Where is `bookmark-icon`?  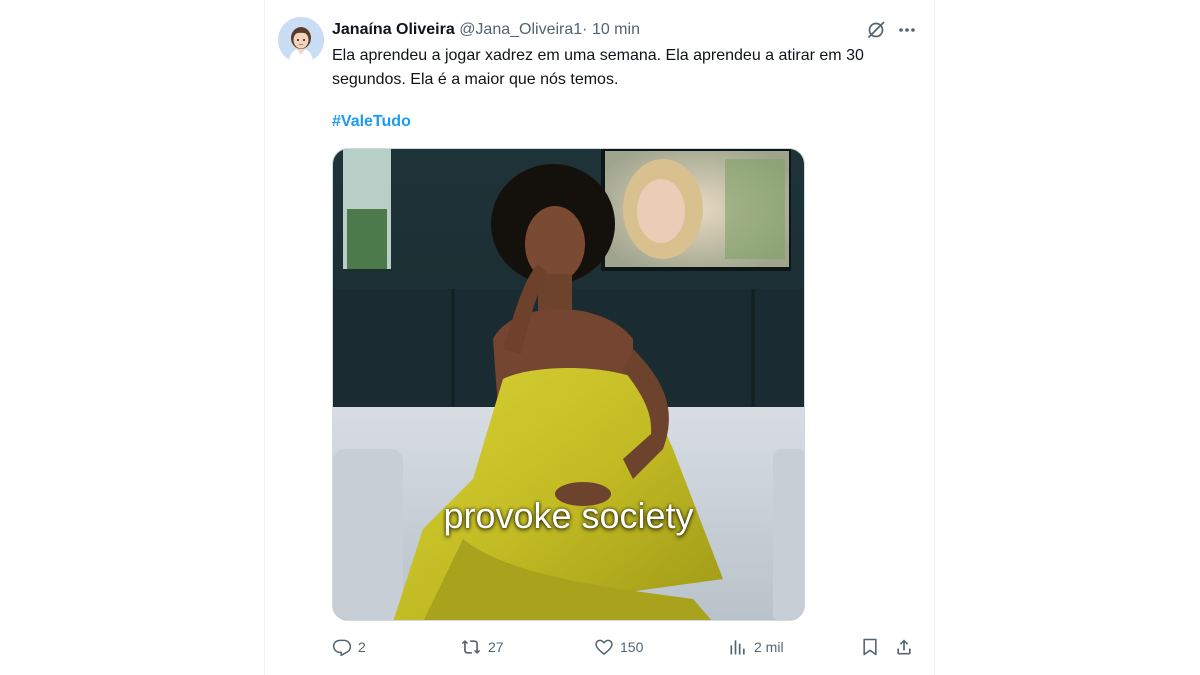
bookmark-icon is located at coordinates (870, 647).